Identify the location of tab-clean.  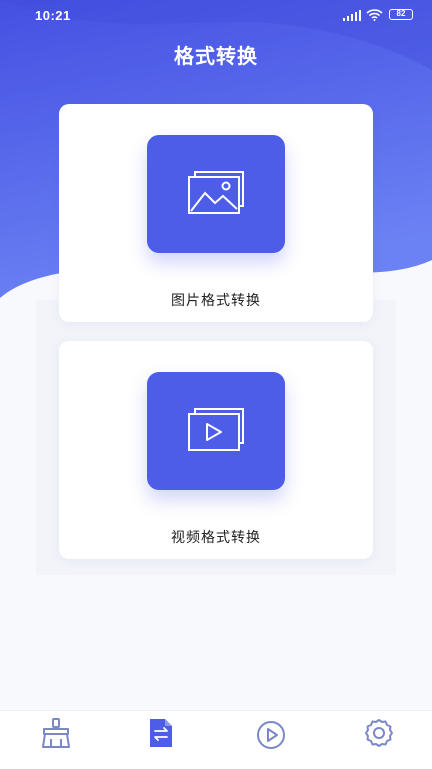
(55, 733).